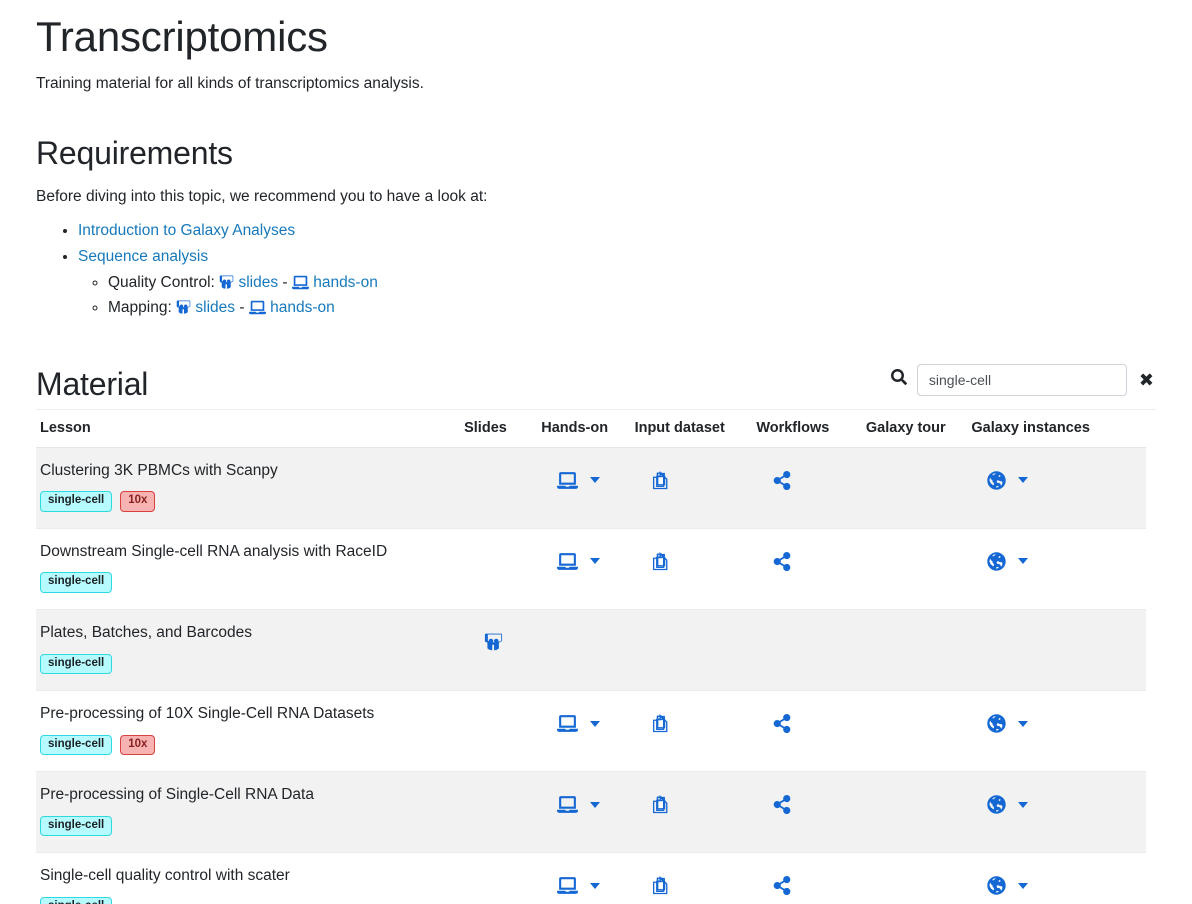  I want to click on material-search: ✖, so click(1023, 383).